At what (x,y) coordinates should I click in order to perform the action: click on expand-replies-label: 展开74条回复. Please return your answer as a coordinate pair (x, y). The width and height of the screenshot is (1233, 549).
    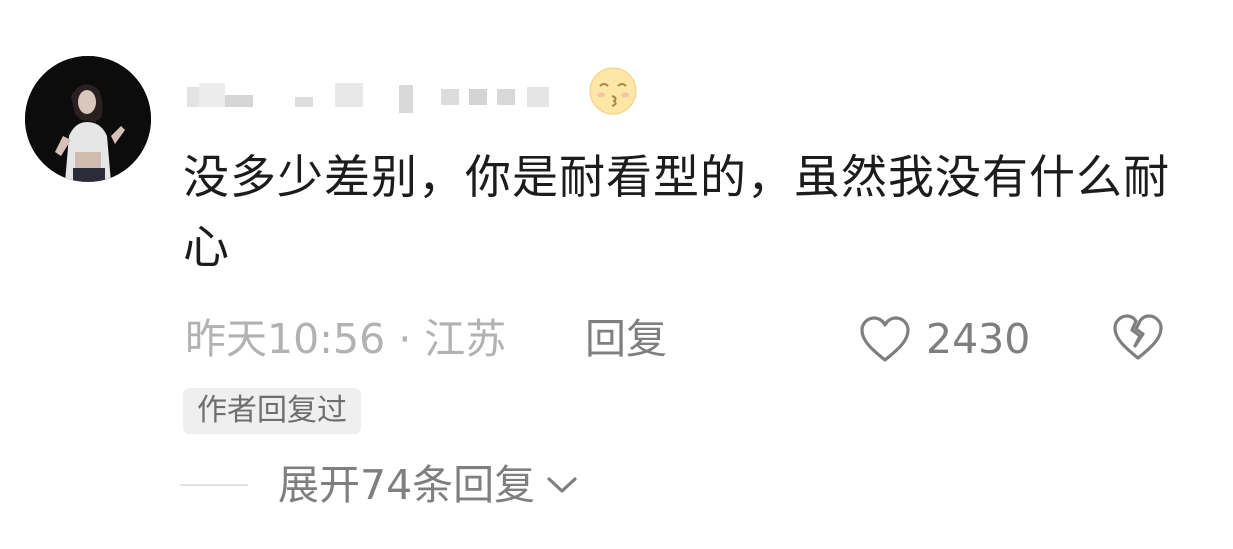
    Looking at the image, I should click on (407, 485).